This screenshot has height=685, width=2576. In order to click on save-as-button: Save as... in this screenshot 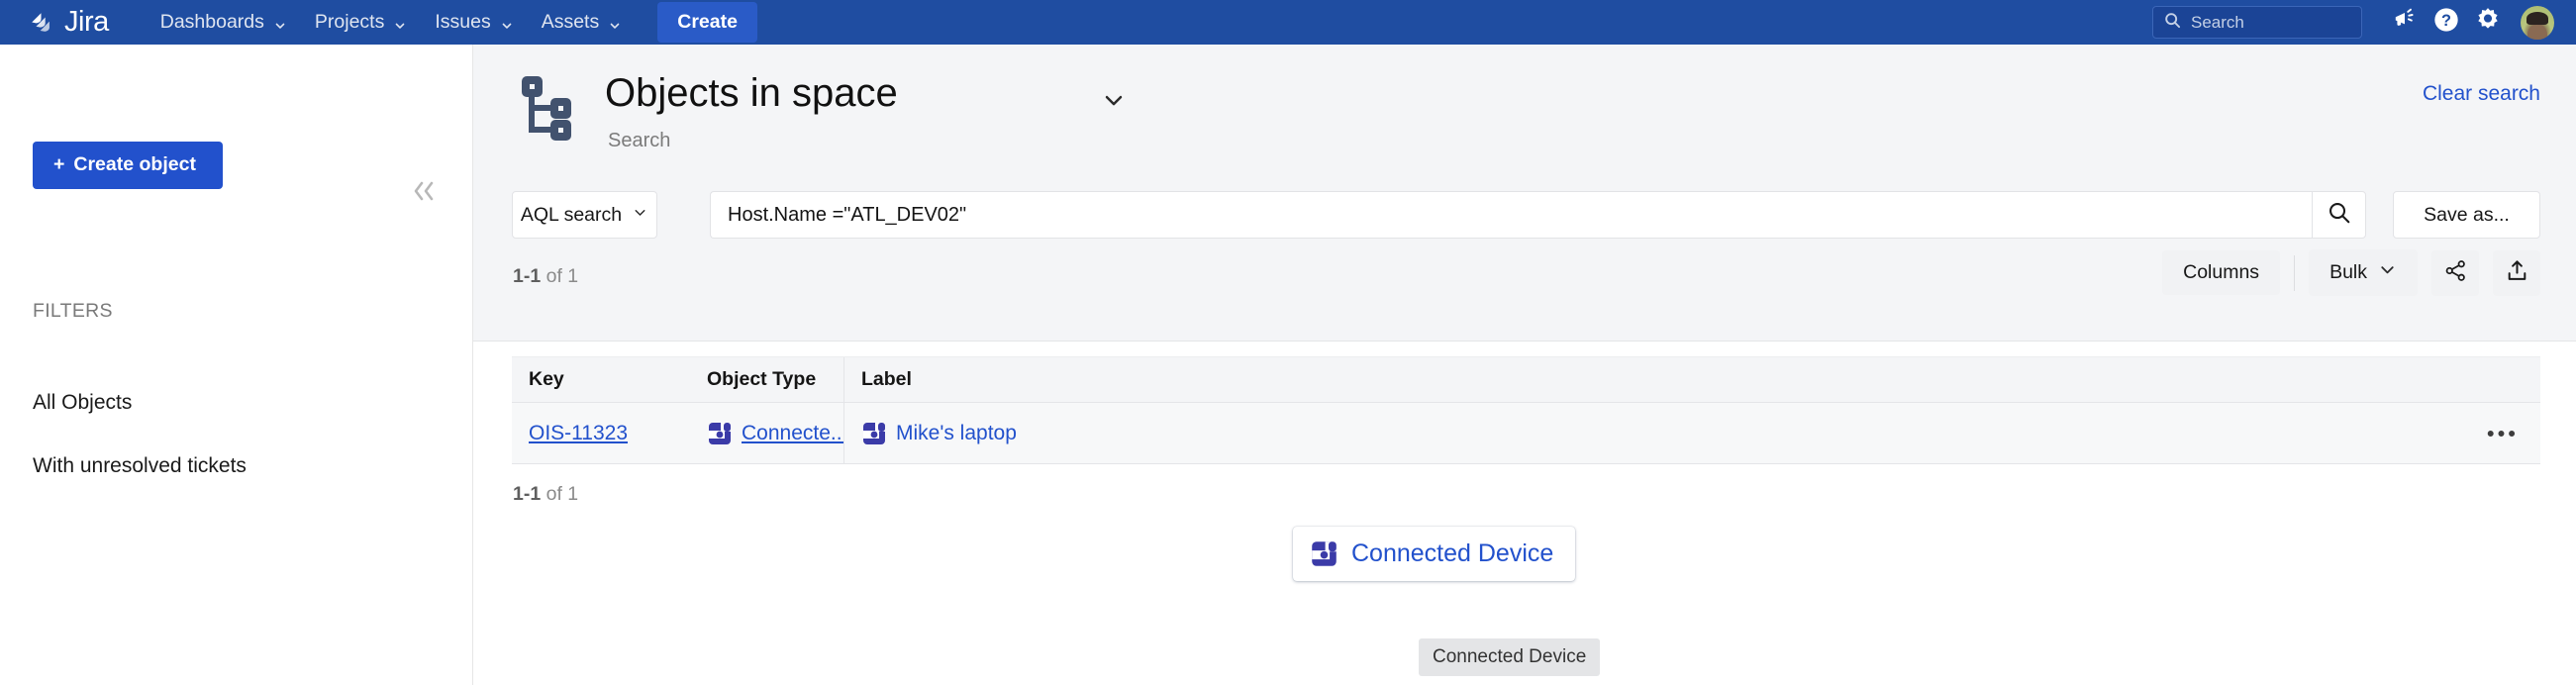, I will do `click(2466, 215)`.